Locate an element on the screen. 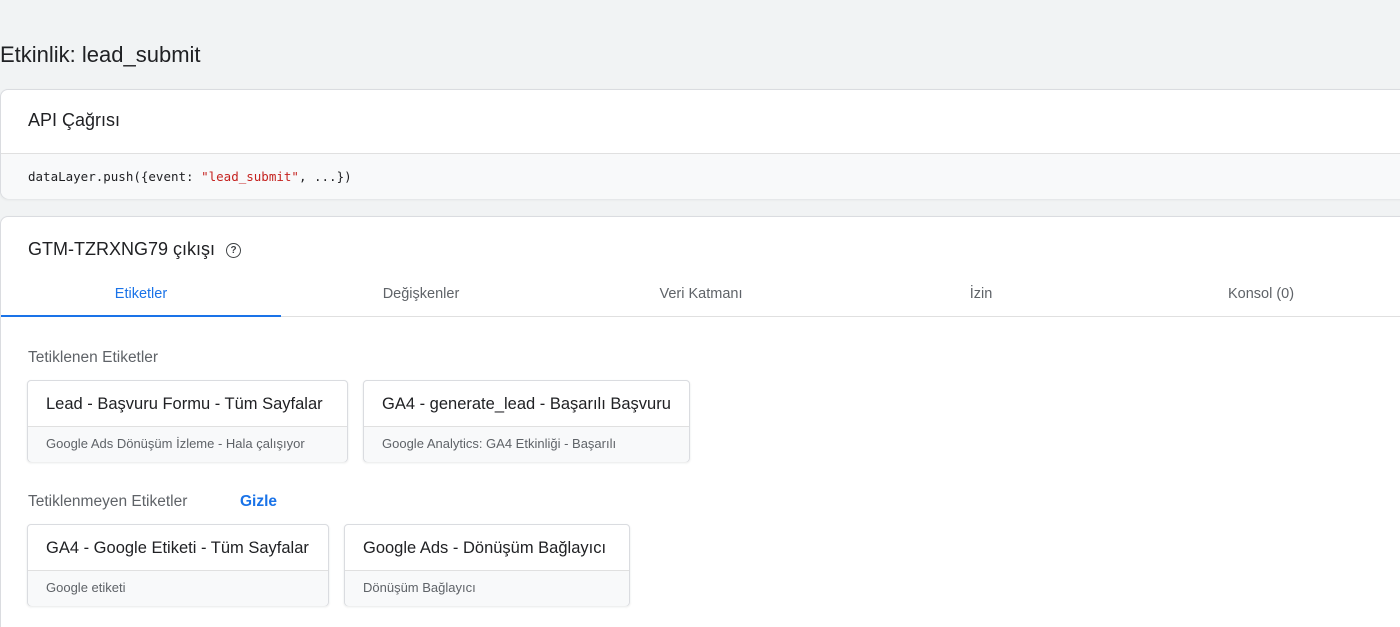 This screenshot has width=1400, height=627. page-title: Etkinlik: lead_submit is located at coordinates (100, 54).